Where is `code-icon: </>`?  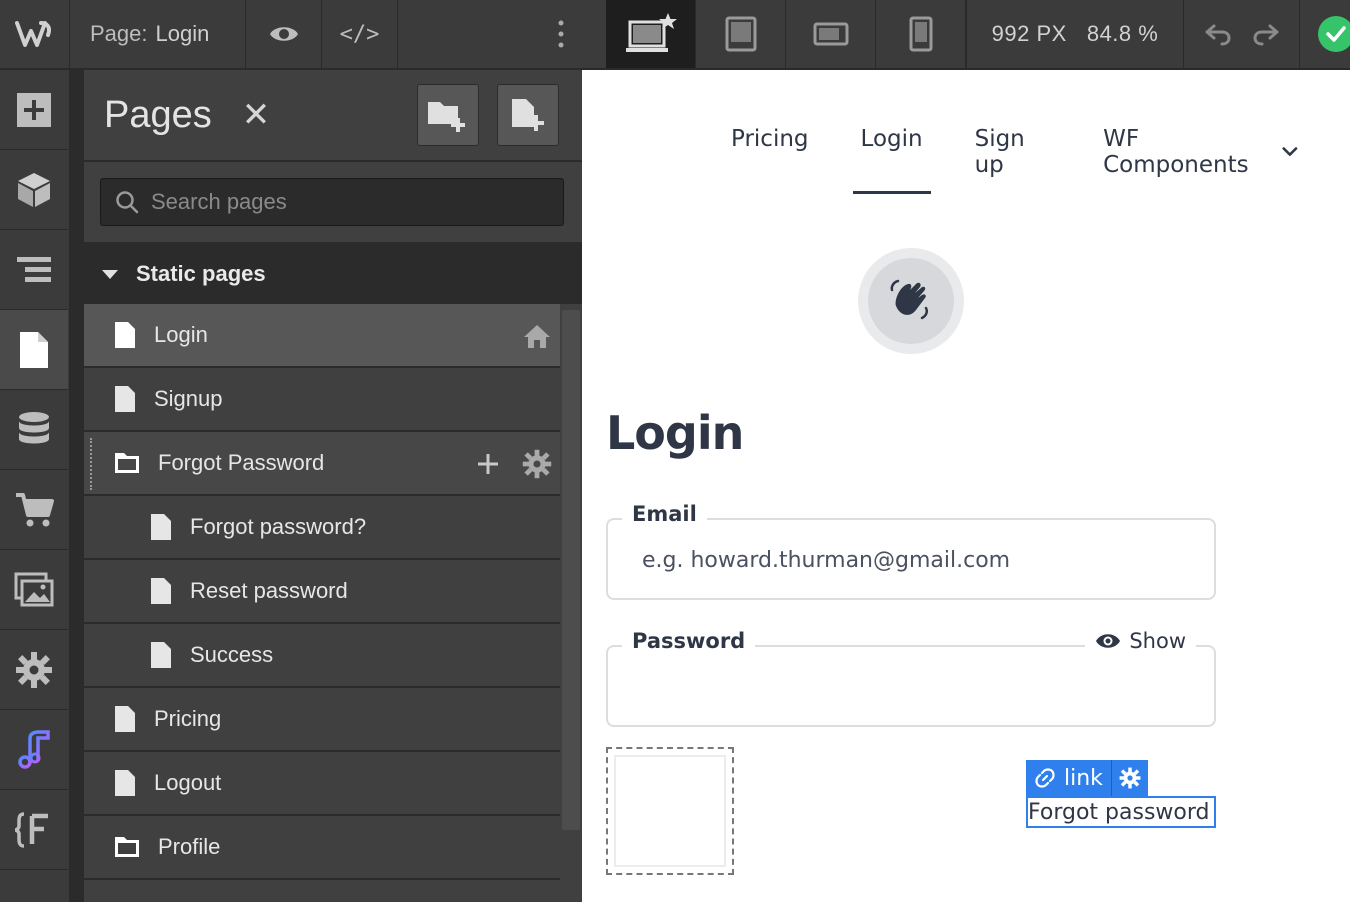
code-icon: </> is located at coordinates (359, 34).